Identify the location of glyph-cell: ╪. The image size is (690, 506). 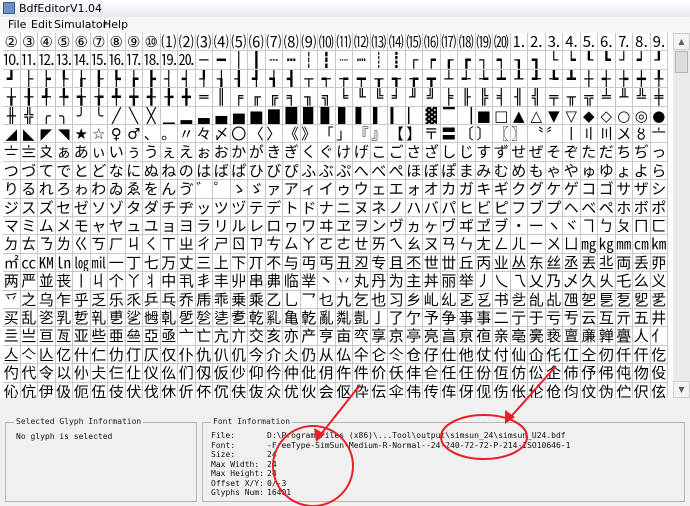
(659, 97).